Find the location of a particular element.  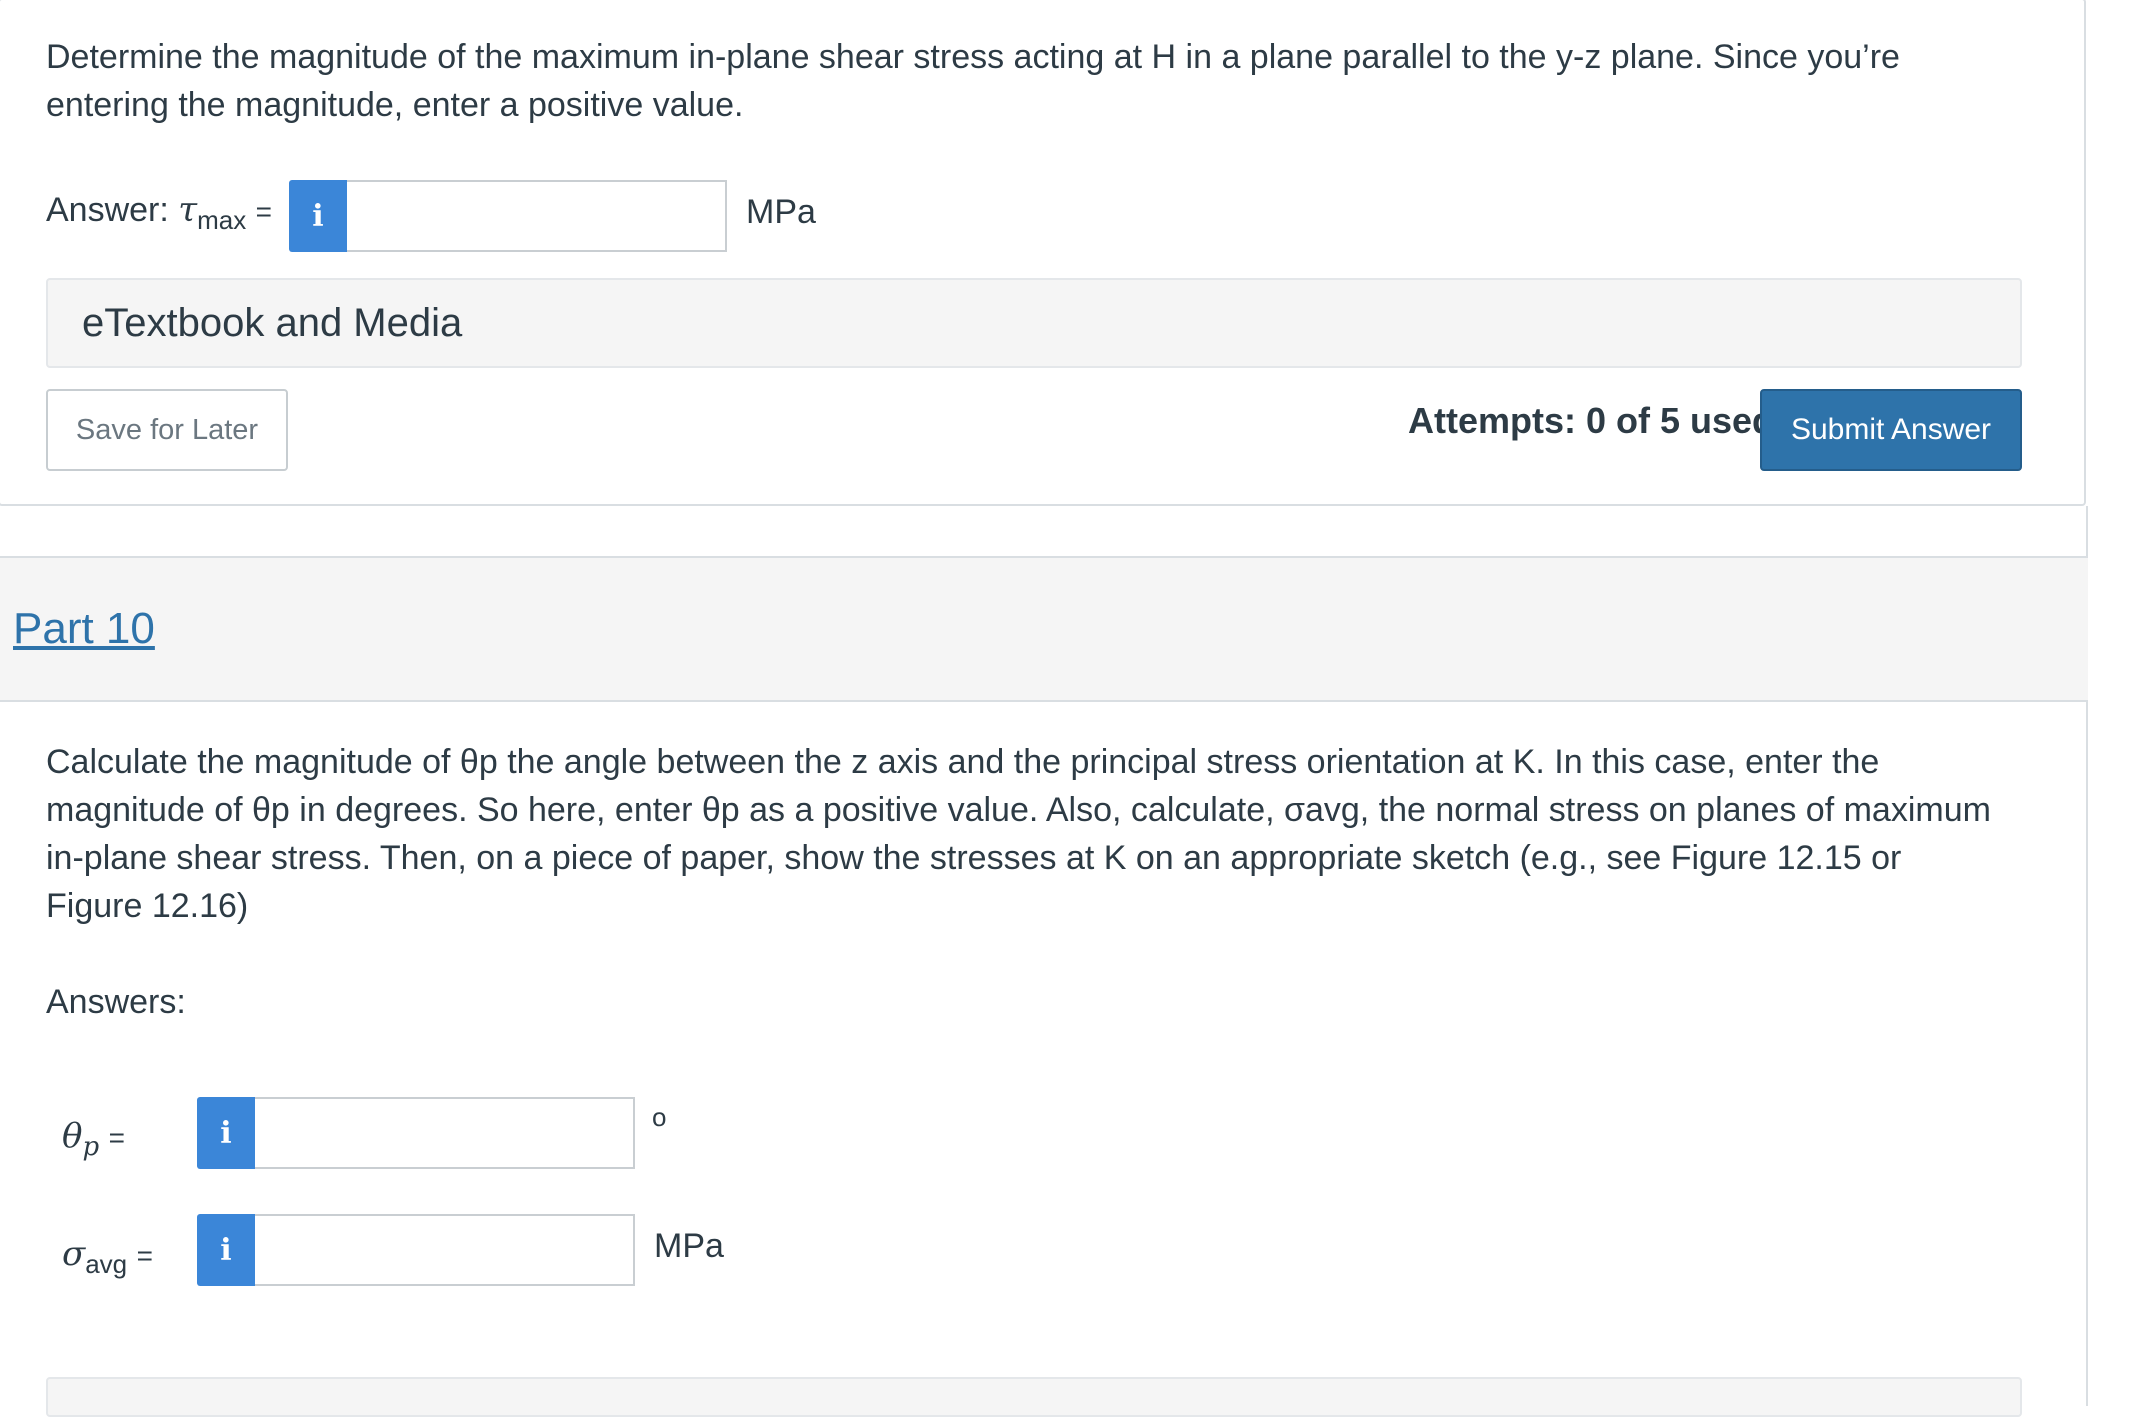

tau-subscript: max is located at coordinates (222, 220).